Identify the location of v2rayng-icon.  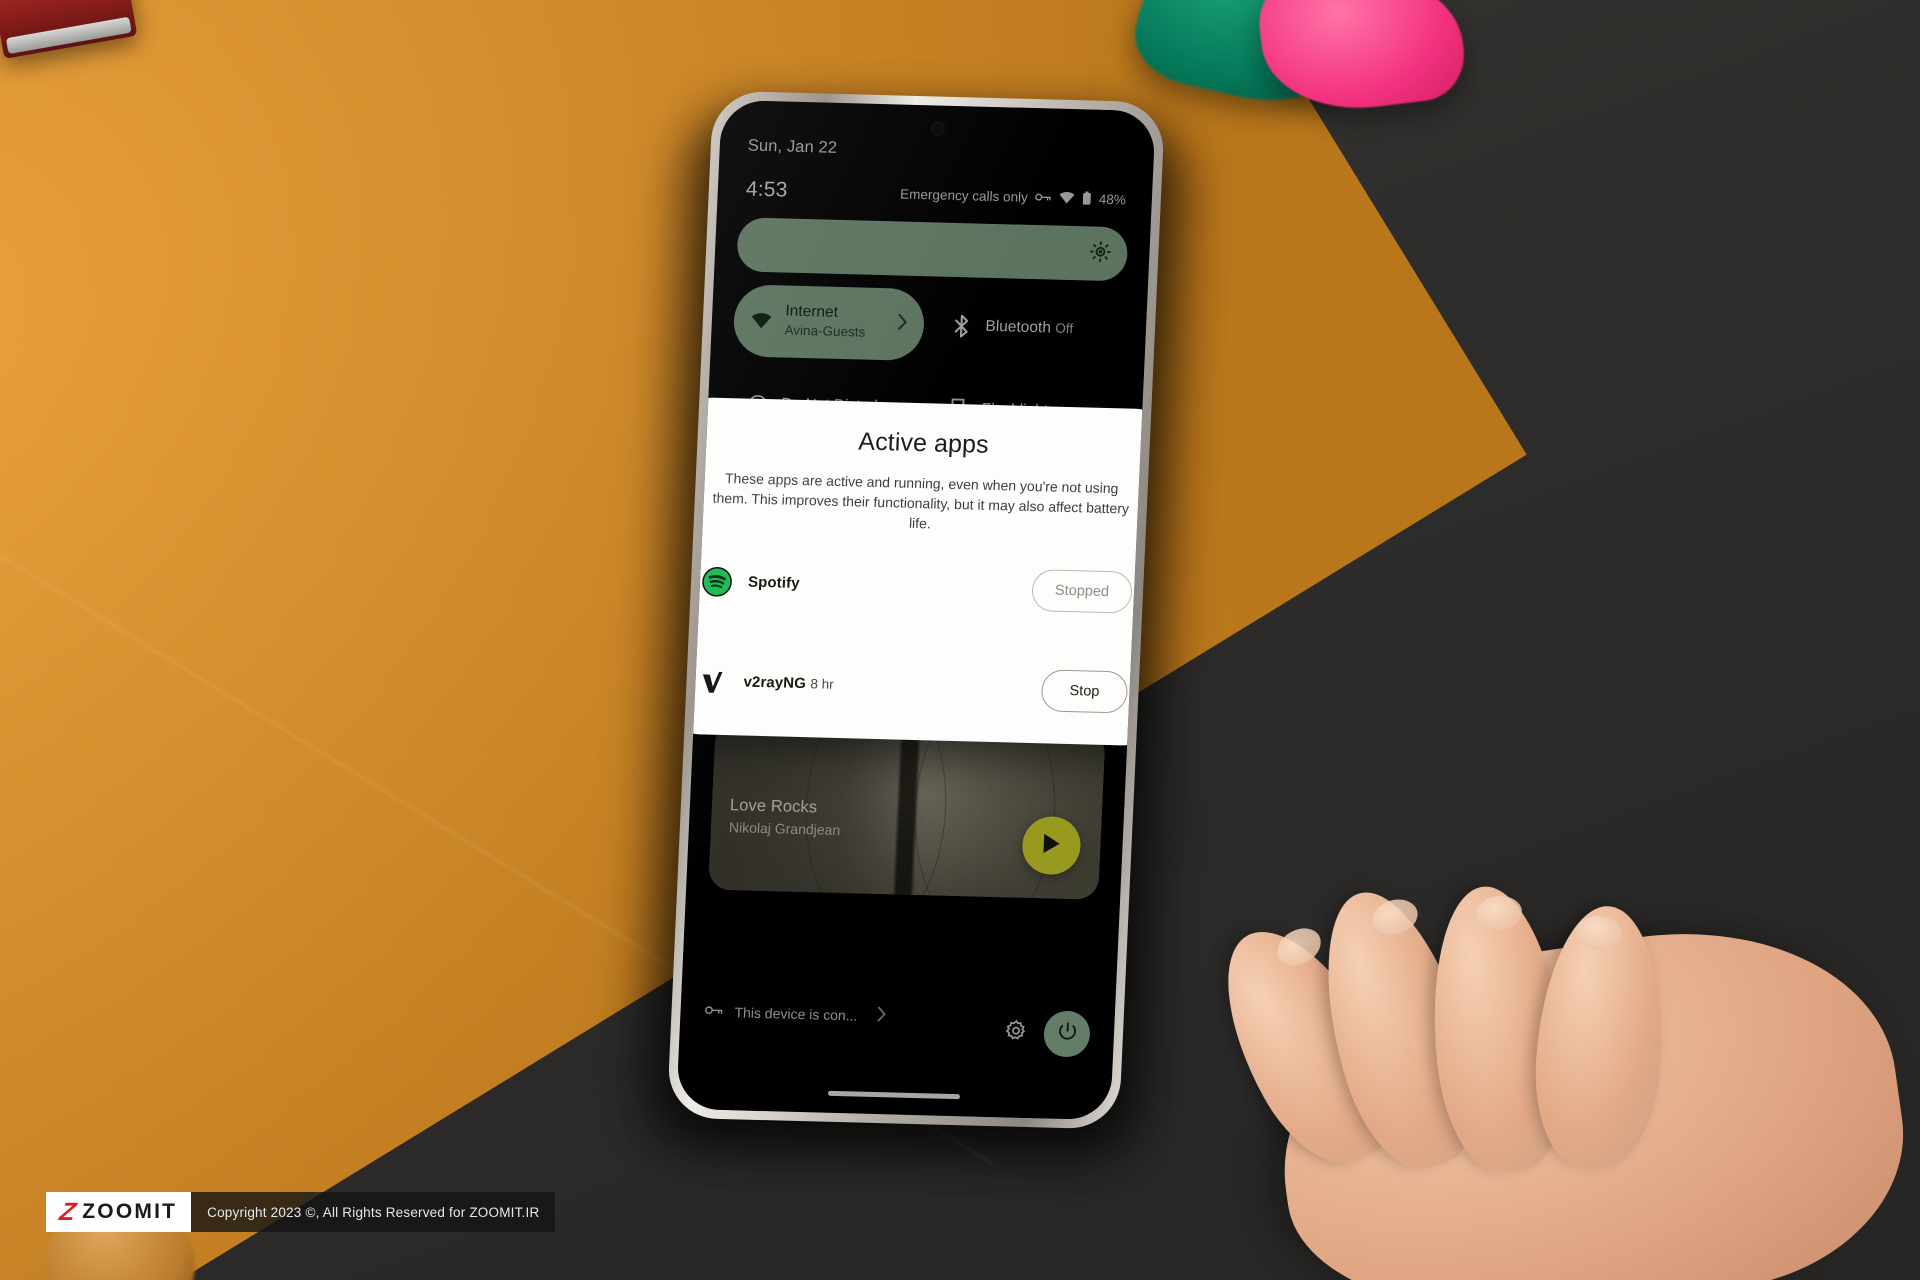
(712, 681).